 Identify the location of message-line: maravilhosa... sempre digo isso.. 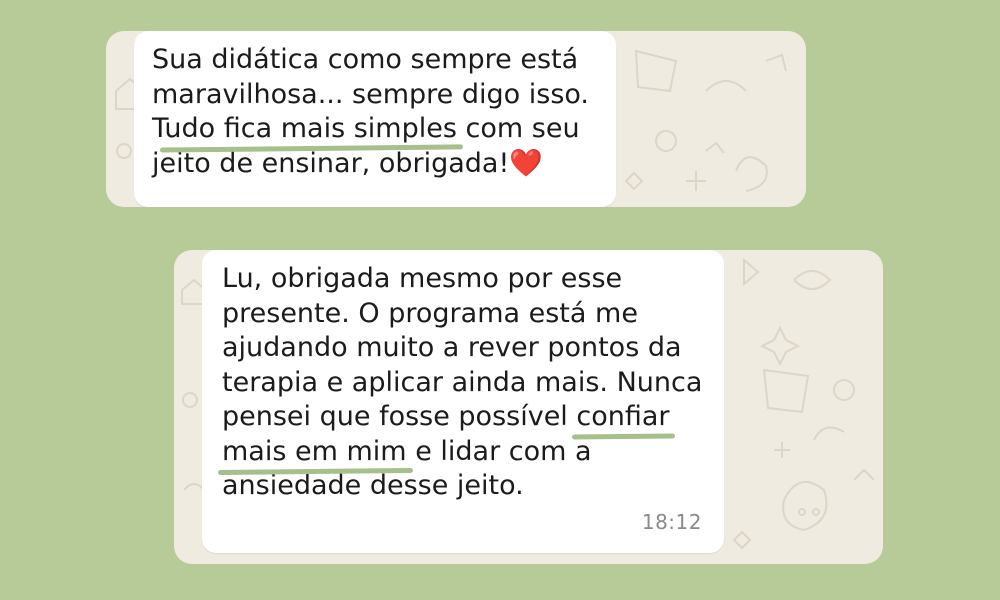
(371, 94).